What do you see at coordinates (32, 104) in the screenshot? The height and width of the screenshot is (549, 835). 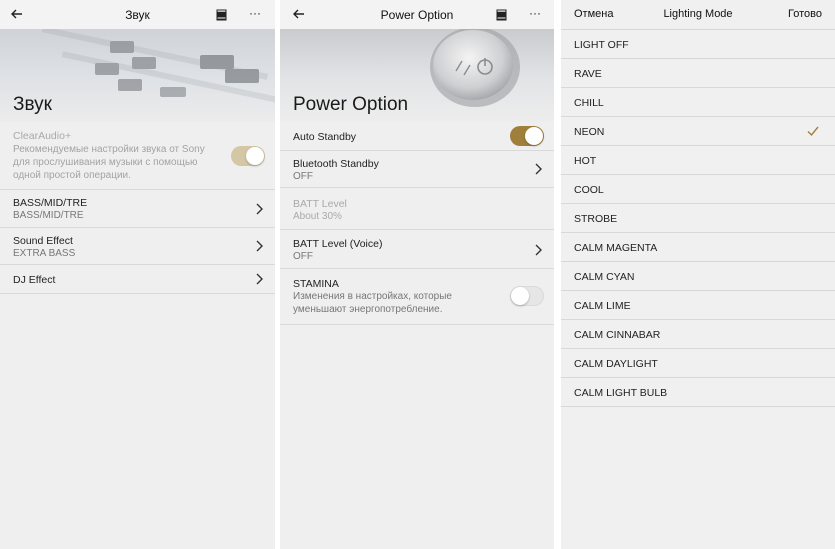 I see `sound-hero-title: Звук` at bounding box center [32, 104].